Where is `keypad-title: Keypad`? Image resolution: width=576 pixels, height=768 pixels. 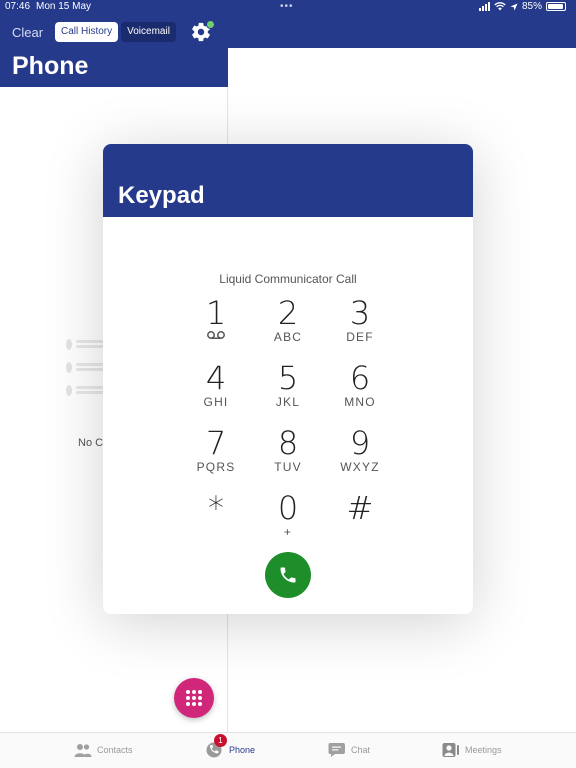 keypad-title: Keypad is located at coordinates (161, 195).